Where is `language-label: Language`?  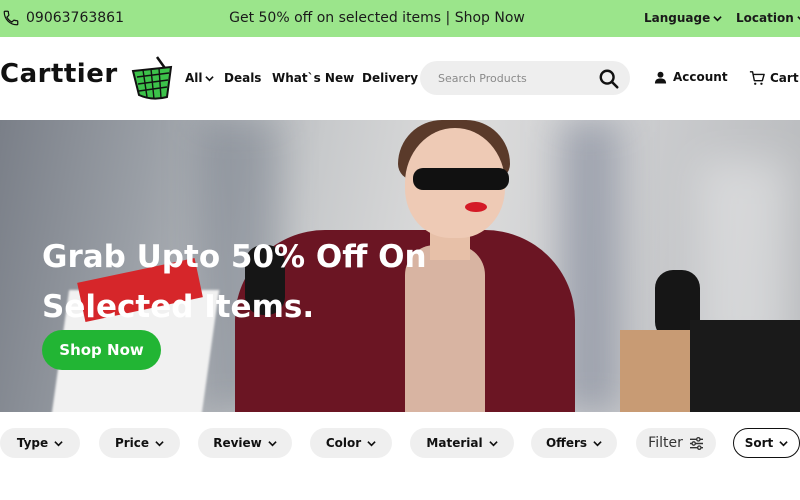 language-label: Language is located at coordinates (677, 18).